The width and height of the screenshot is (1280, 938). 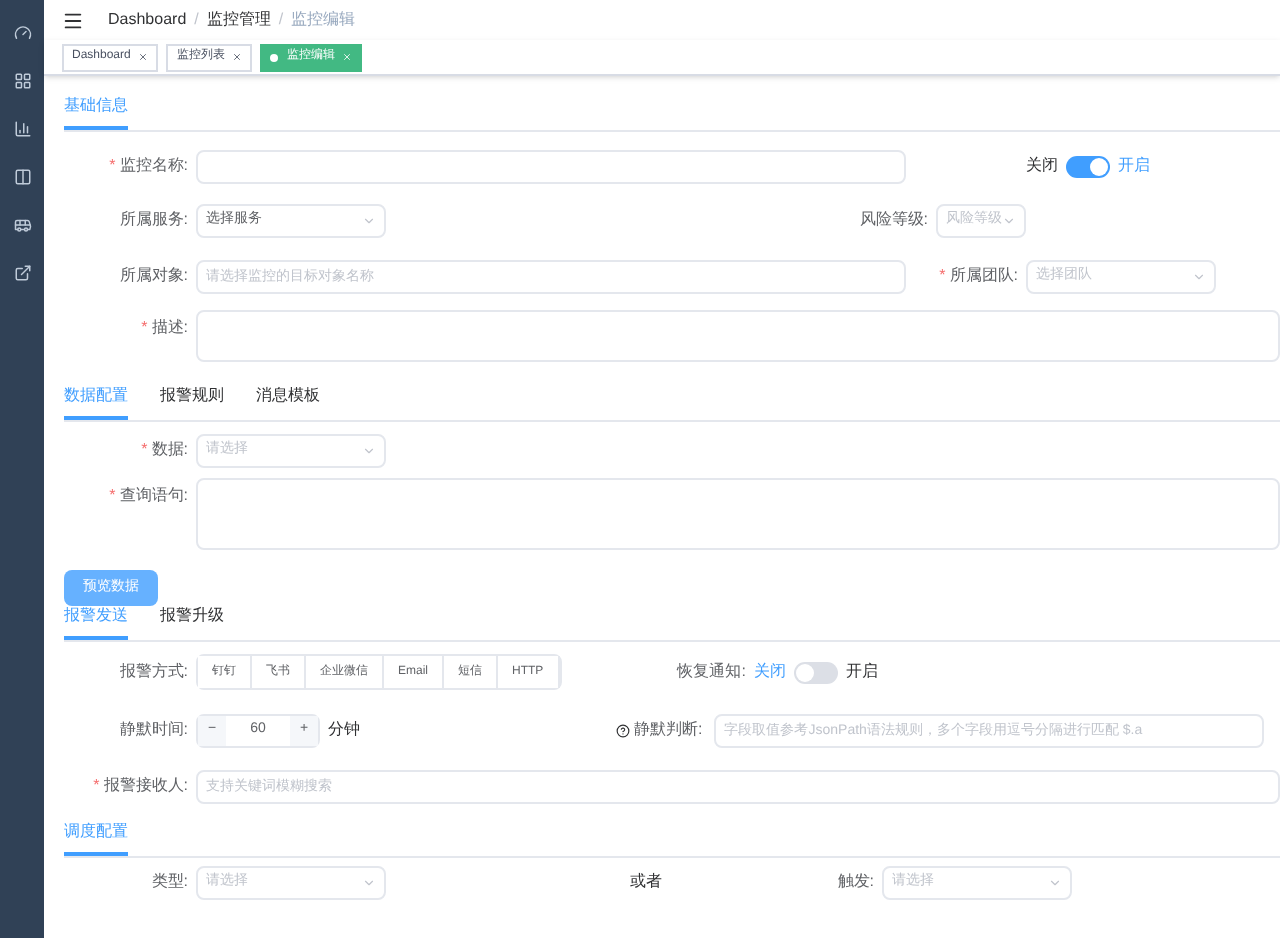 I want to click on tab: 报警升级, so click(x=192, y=622).